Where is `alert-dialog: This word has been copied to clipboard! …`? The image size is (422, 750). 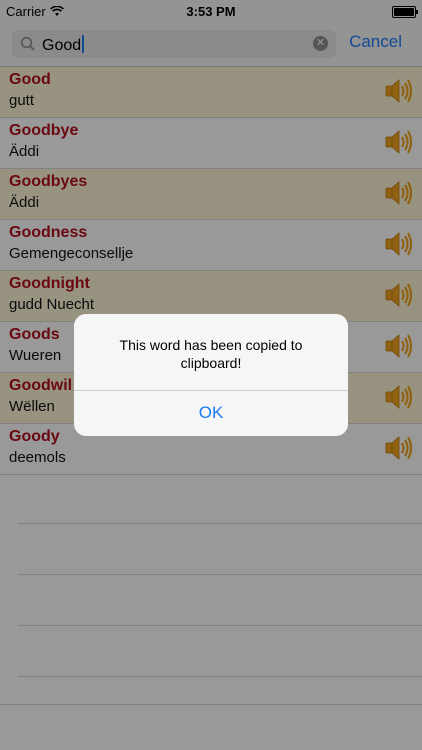 alert-dialog: This word has been copied to clipboard! … is located at coordinates (211, 375).